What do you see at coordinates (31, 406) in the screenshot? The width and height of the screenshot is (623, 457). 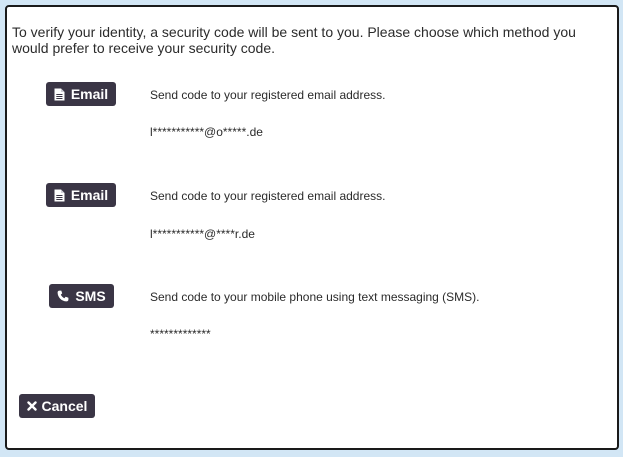 I see `close-icon` at bounding box center [31, 406].